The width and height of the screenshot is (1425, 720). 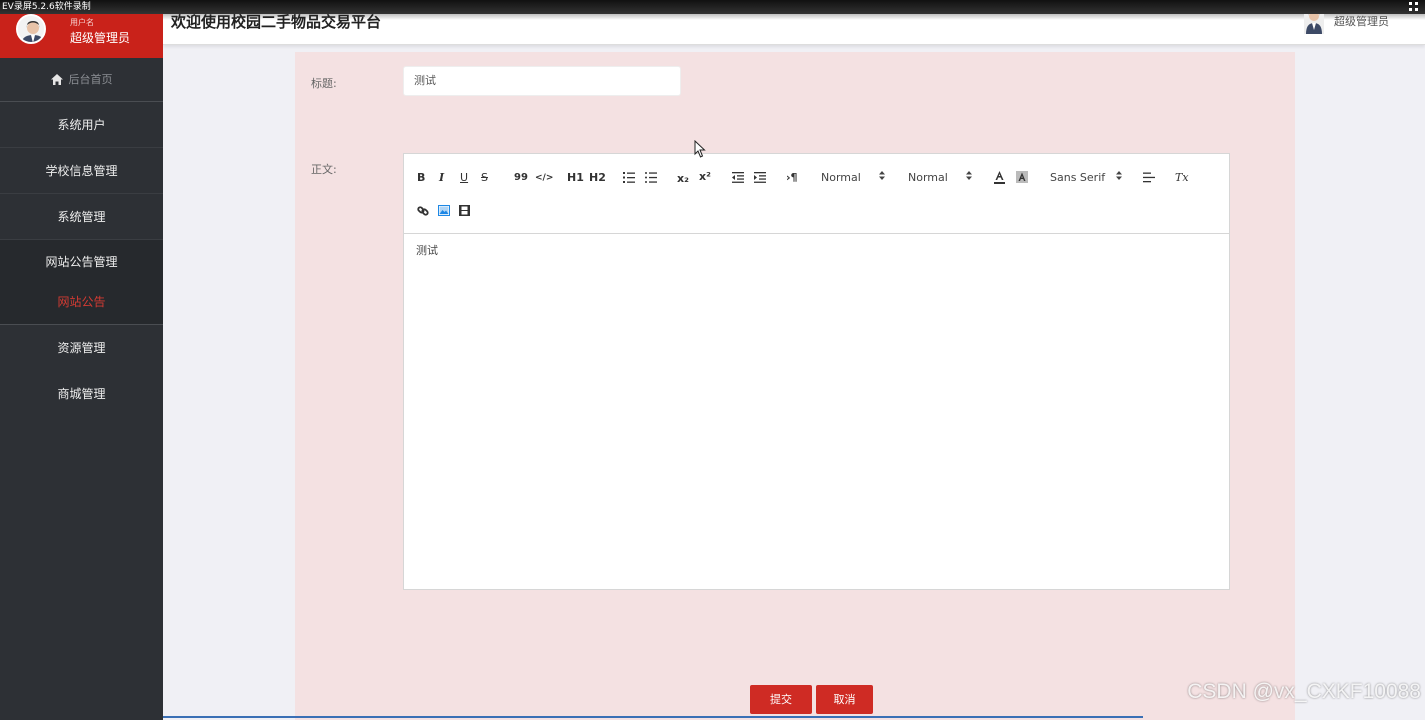 What do you see at coordinates (1414, 7) in the screenshot?
I see `grip-icon` at bounding box center [1414, 7].